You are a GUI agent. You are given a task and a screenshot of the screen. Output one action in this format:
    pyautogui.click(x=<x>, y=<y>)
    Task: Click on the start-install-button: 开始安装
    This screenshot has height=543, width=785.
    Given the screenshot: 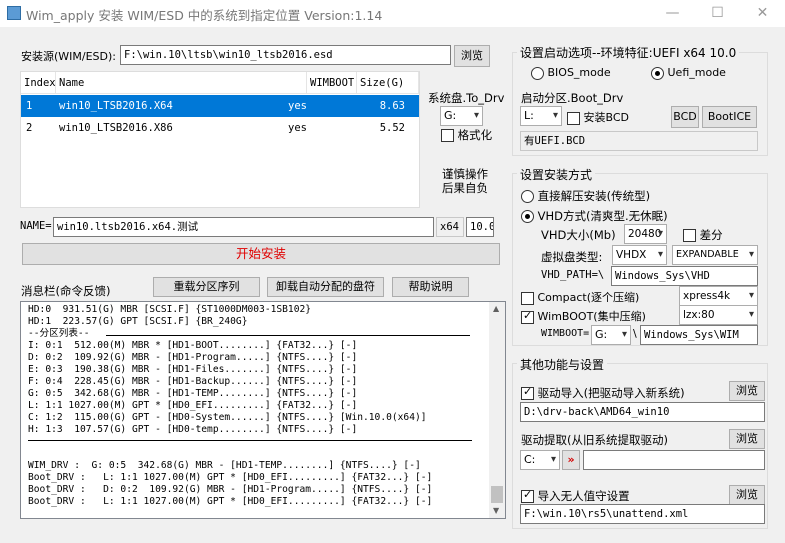 What is the action you would take?
    pyautogui.click(x=261, y=254)
    